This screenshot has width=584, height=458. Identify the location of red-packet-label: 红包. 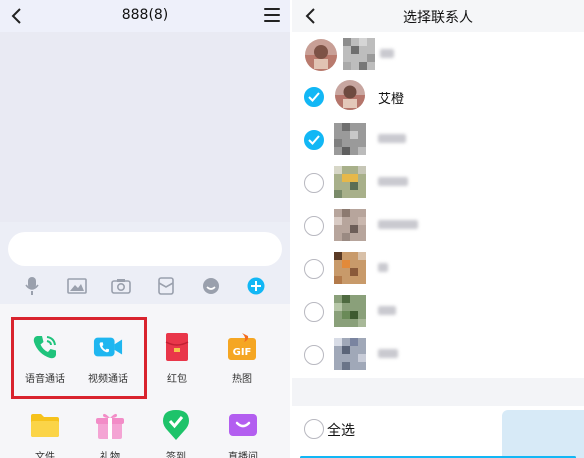
(177, 379).